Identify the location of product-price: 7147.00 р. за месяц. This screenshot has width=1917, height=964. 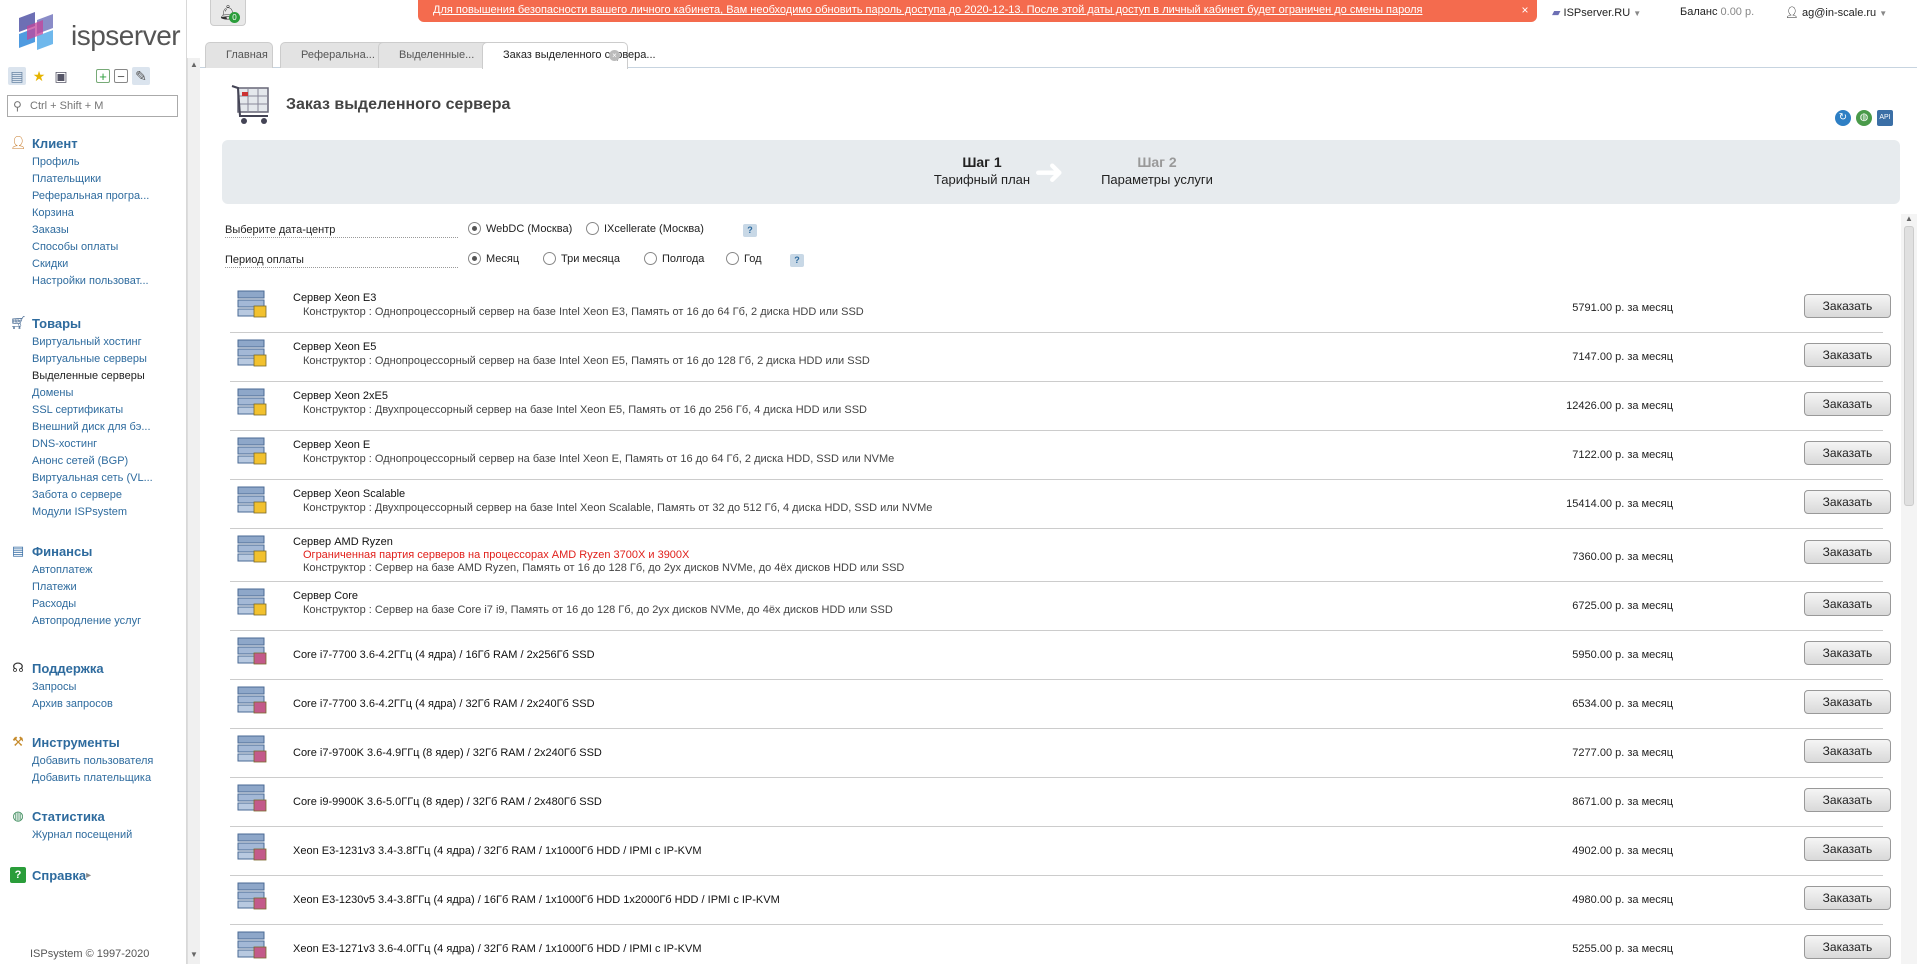
(1622, 357).